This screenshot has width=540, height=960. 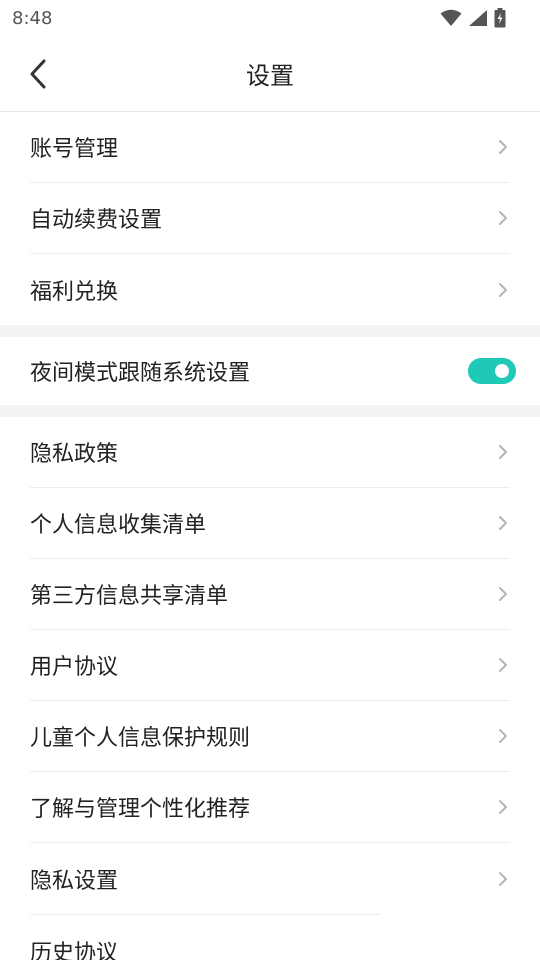 I want to click on settings-row-personalized-recommendation: 了解与管理个性化推荐, so click(x=270, y=807).